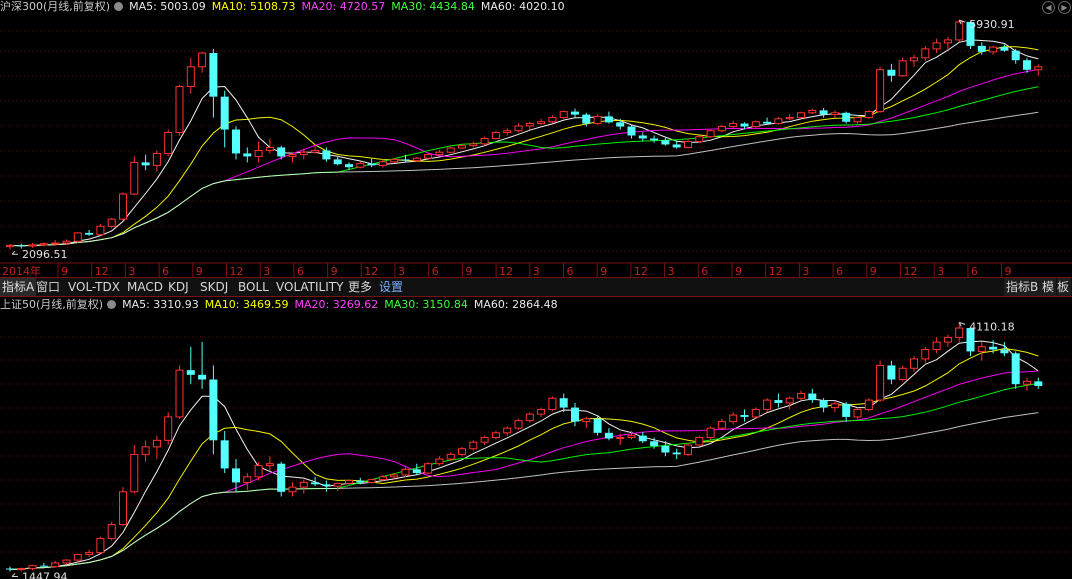 Image resolution: width=1072 pixels, height=579 pixels. Describe the element at coordinates (393, 287) in the screenshot. I see `tab-settings: 设置` at that location.